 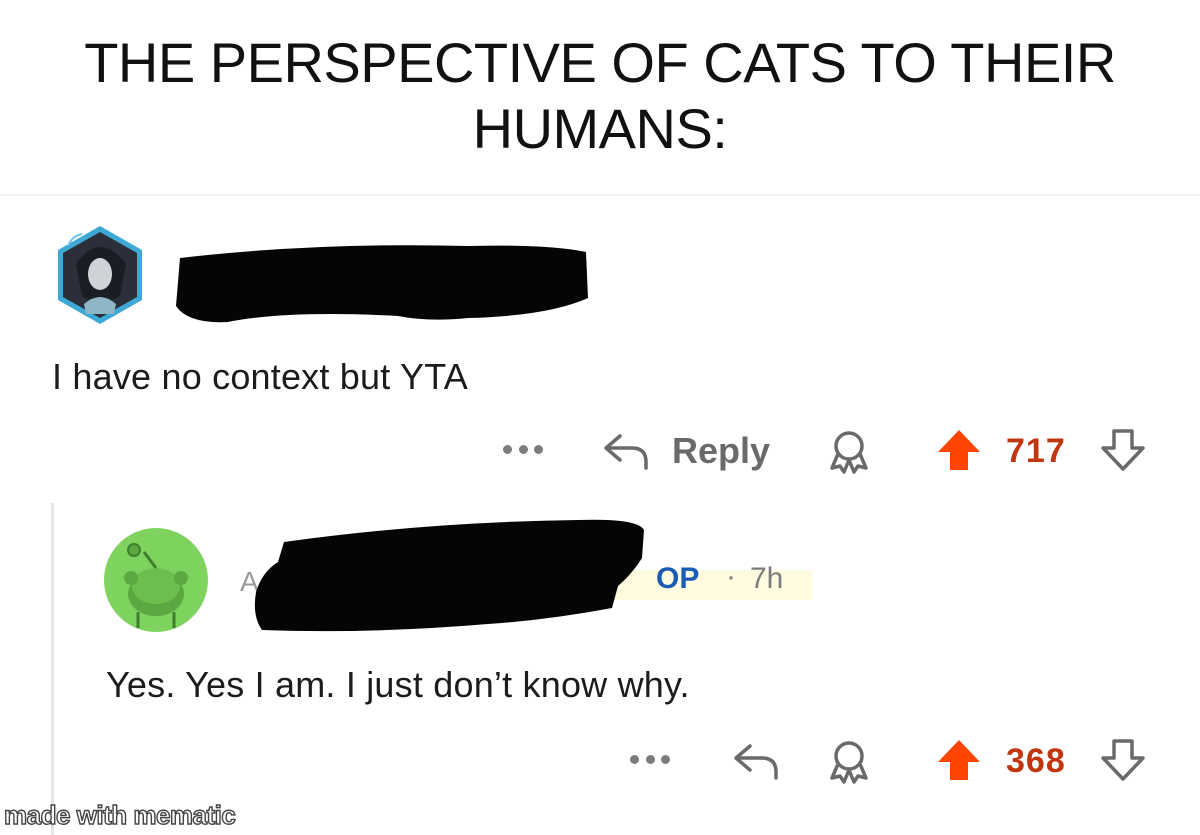 What do you see at coordinates (600, 195) in the screenshot?
I see `header-divider` at bounding box center [600, 195].